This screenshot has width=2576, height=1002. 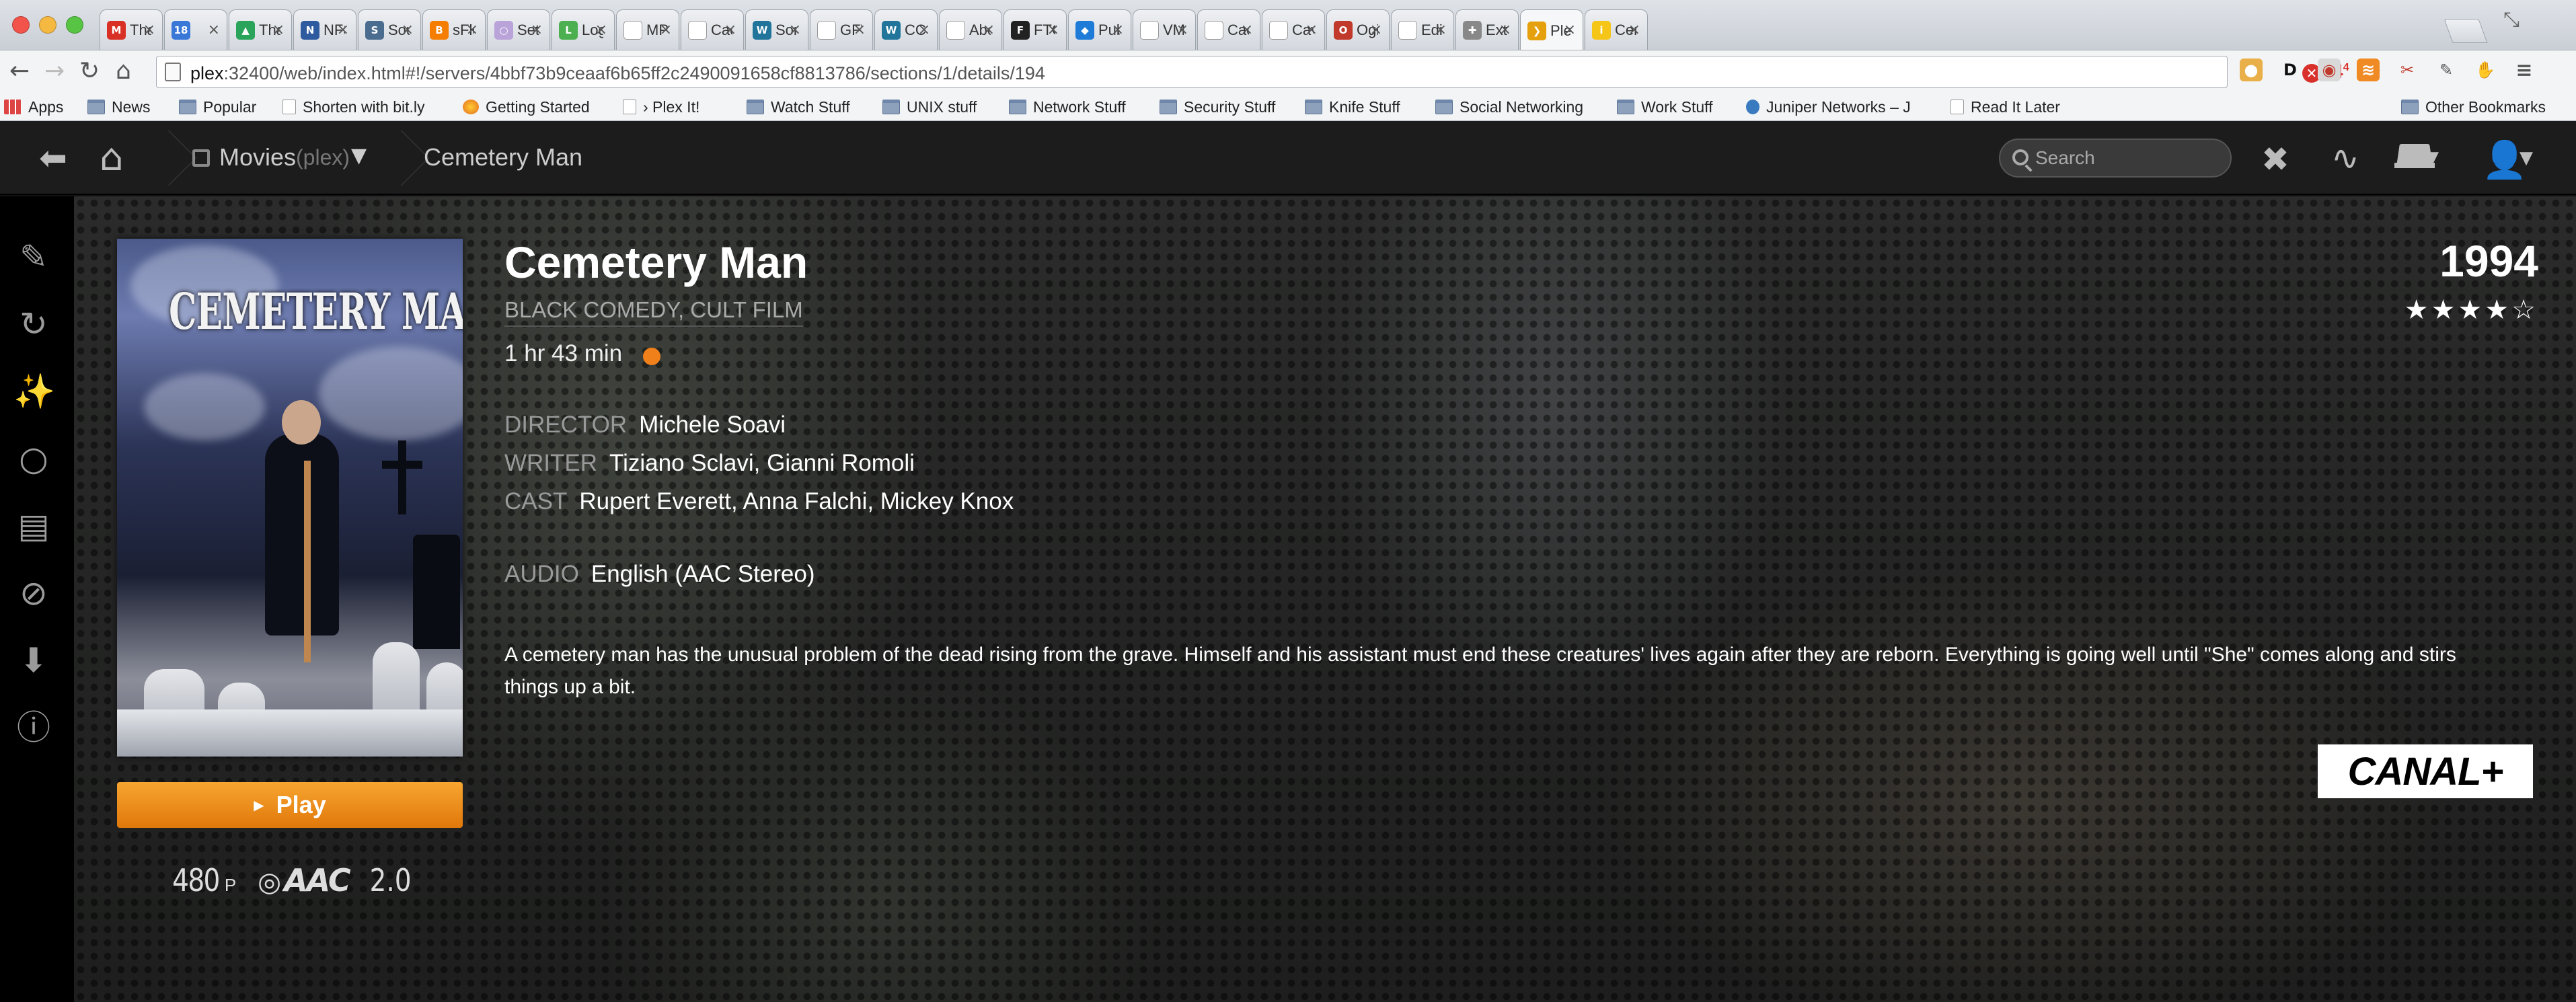 What do you see at coordinates (796, 501) in the screenshot?
I see `cast-value: Rupert Everett, Anna Falchi, Mickey Knox` at bounding box center [796, 501].